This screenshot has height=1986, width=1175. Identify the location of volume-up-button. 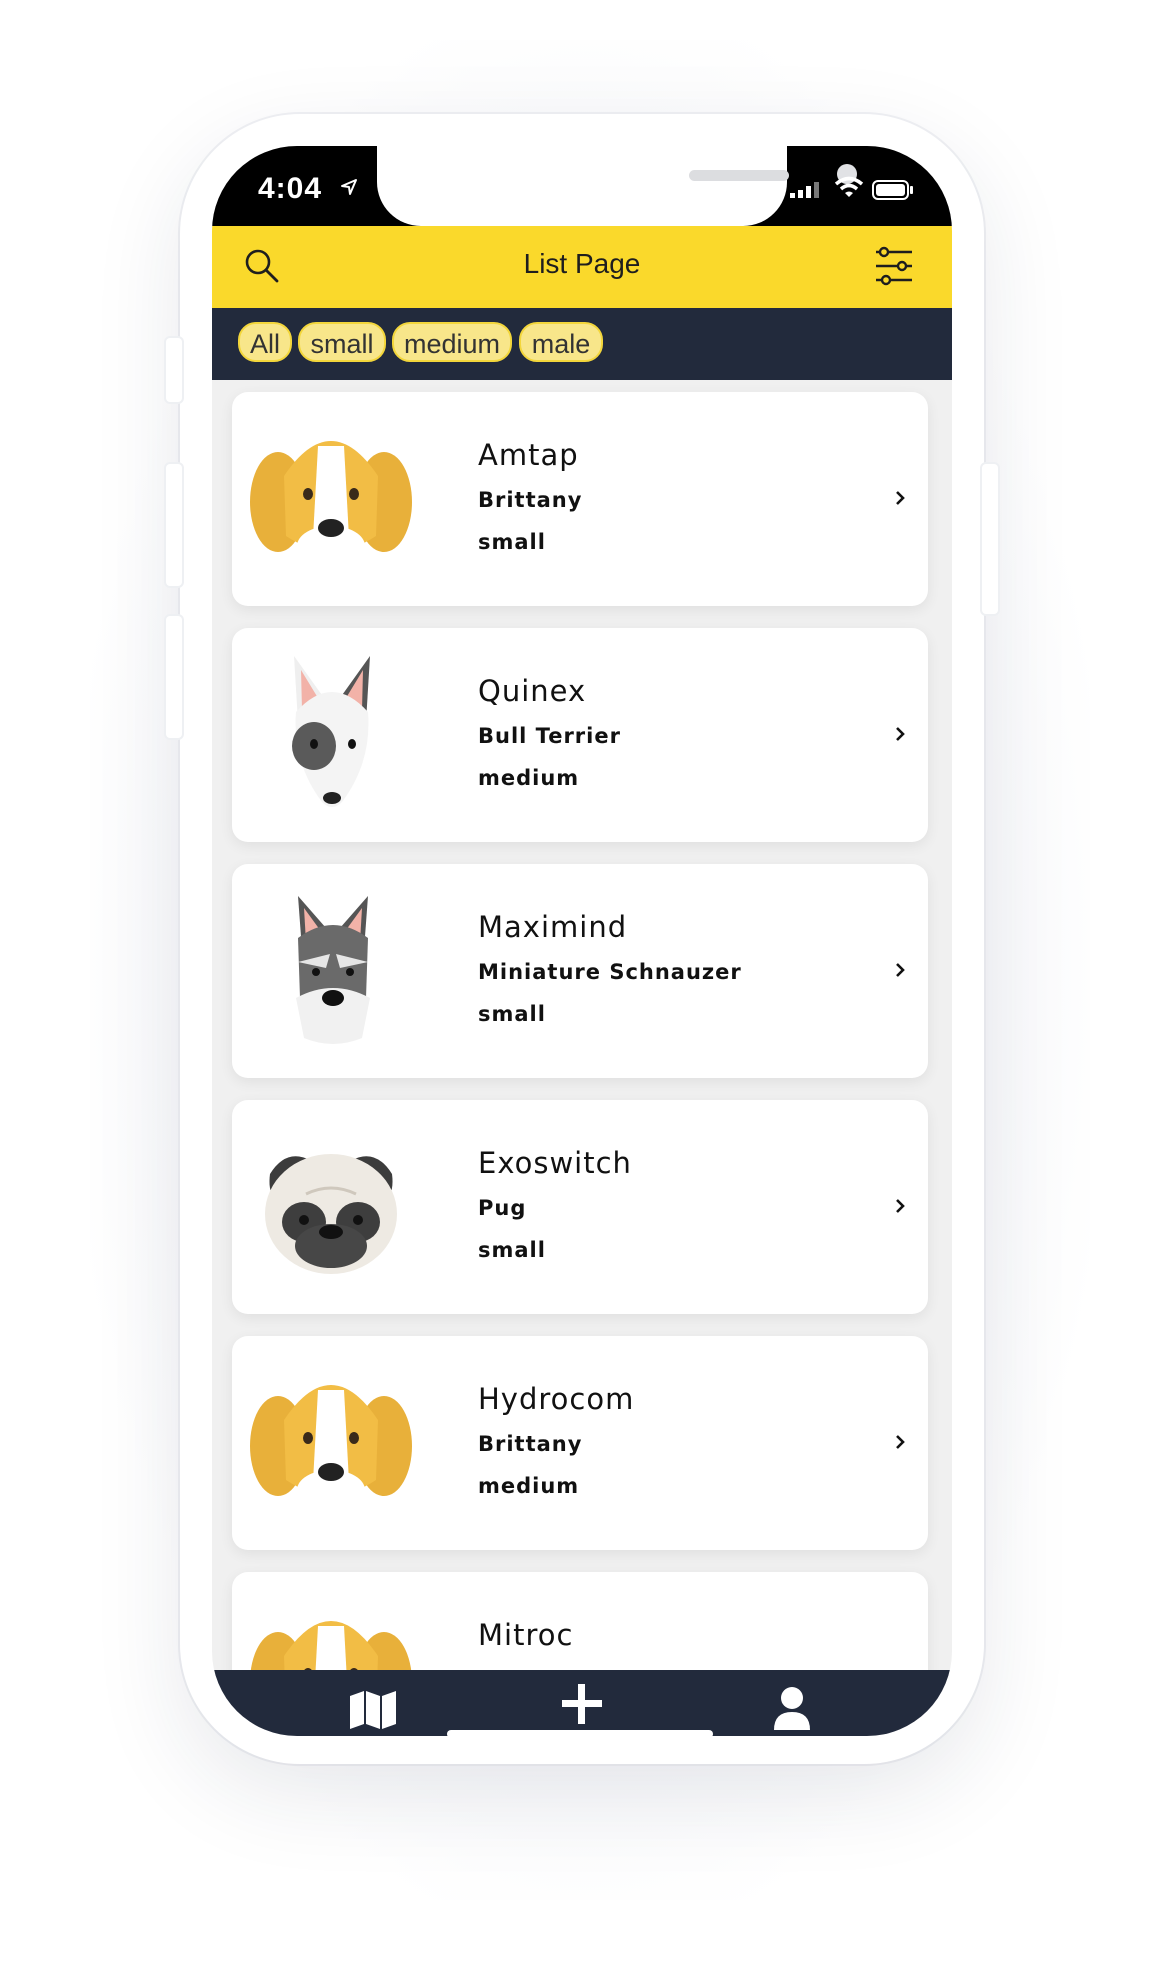
(174, 525).